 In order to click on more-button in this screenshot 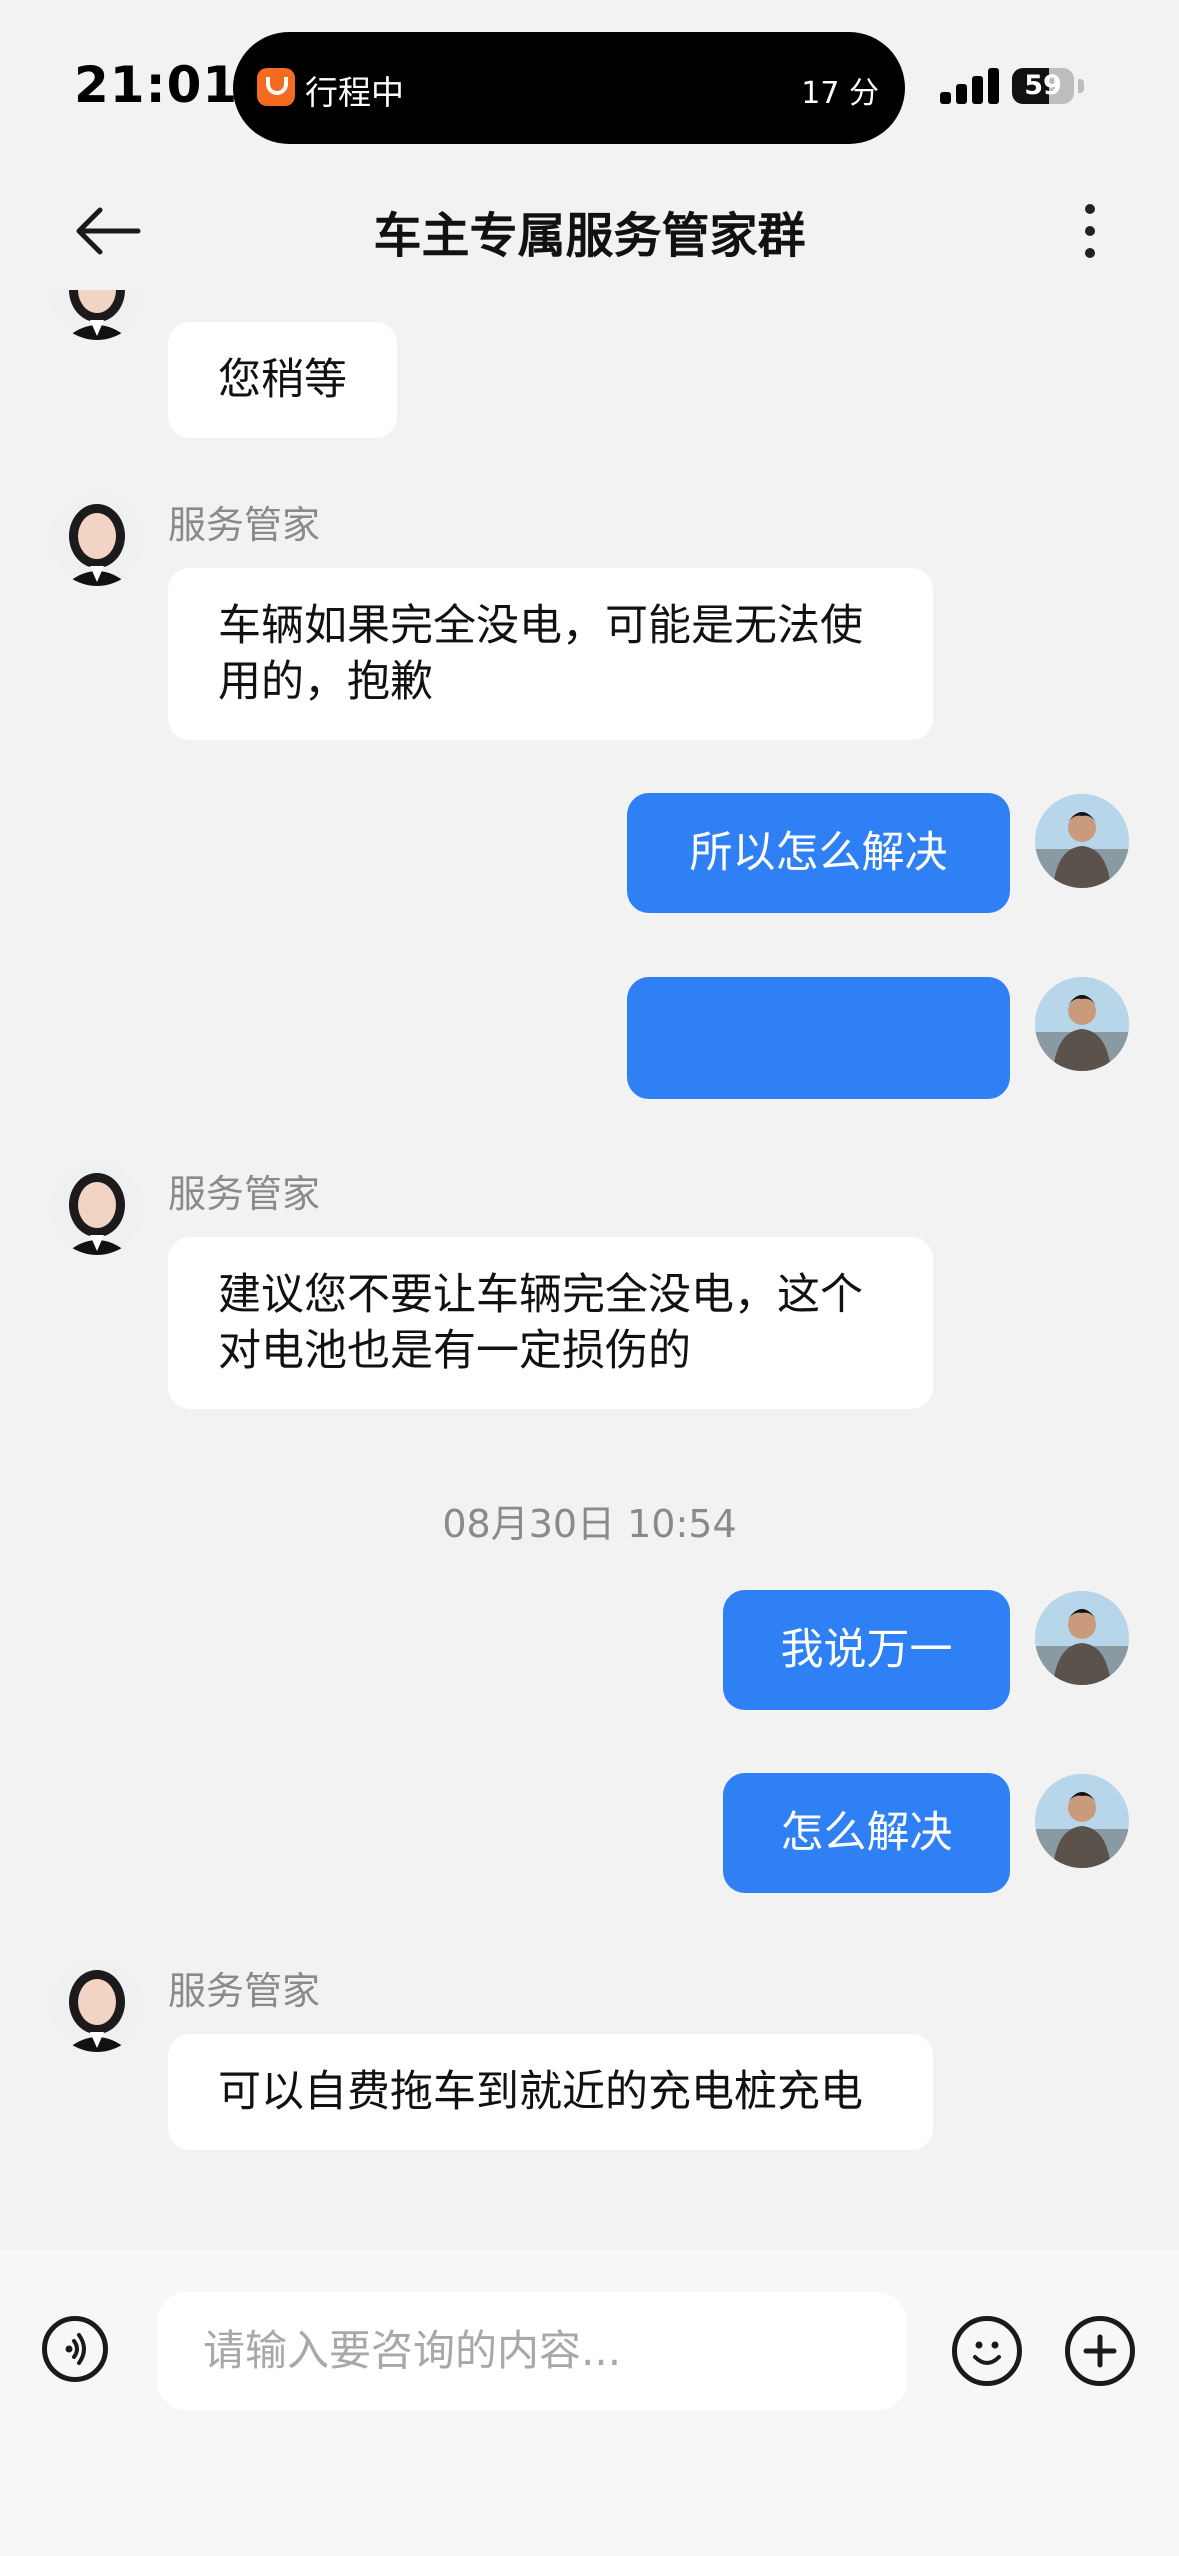, I will do `click(1090, 231)`.